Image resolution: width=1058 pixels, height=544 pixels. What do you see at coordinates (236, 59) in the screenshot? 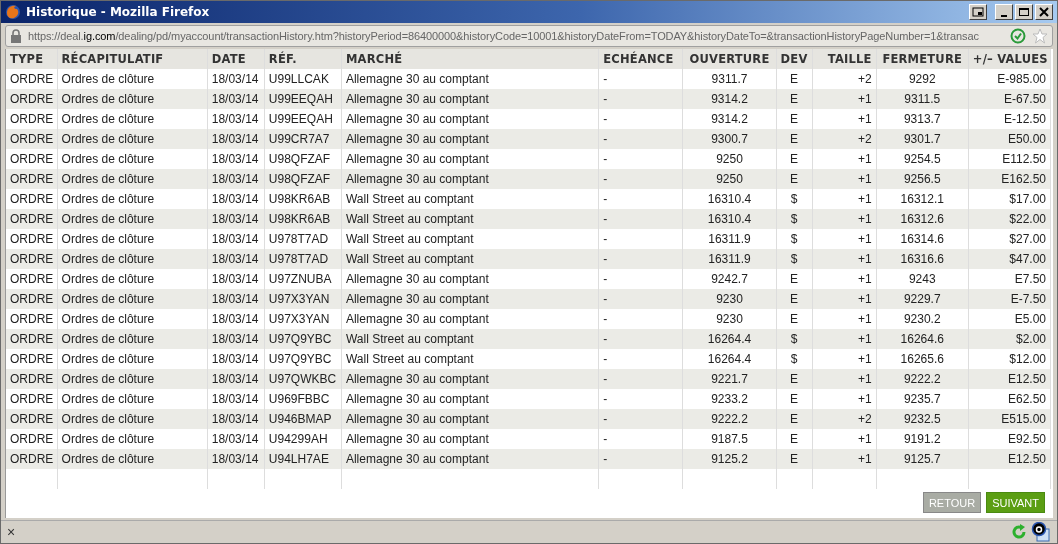
I see `column-header: DATE` at bounding box center [236, 59].